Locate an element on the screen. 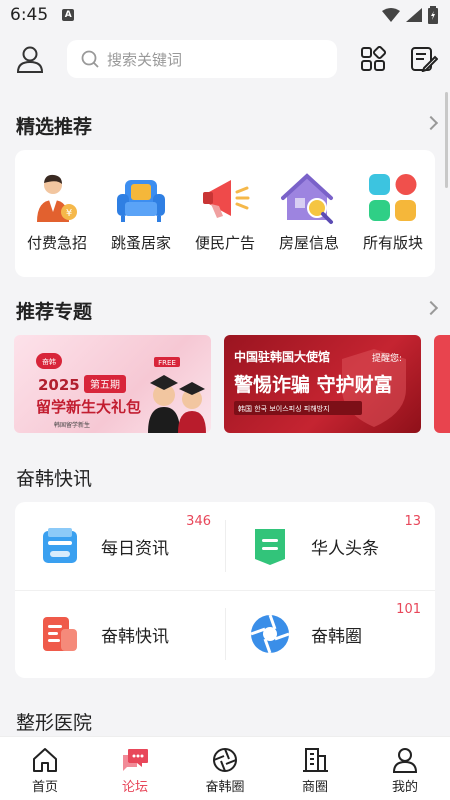 The image size is (450, 800). banner-period: 第五期 is located at coordinates (105, 384).